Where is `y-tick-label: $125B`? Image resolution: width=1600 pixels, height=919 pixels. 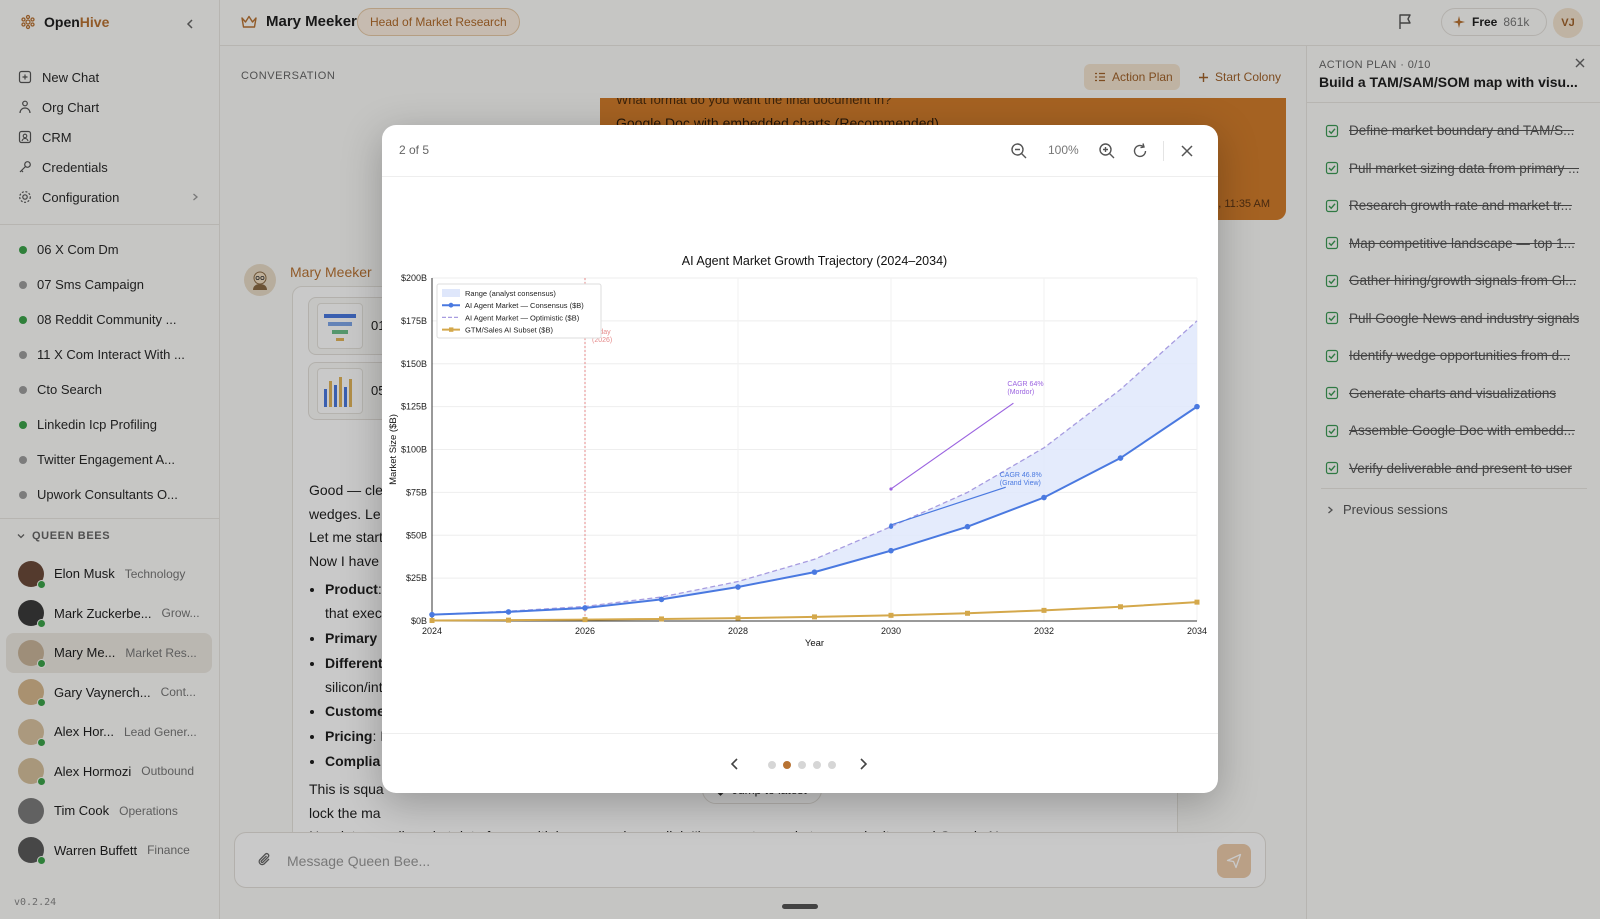 y-tick-label: $125B is located at coordinates (414, 407).